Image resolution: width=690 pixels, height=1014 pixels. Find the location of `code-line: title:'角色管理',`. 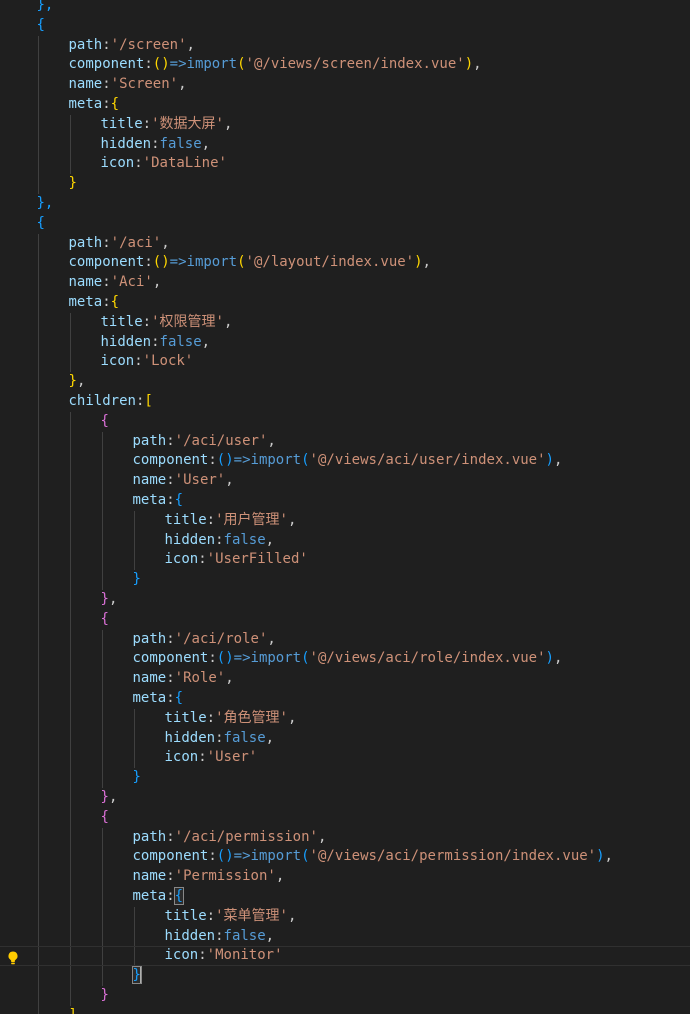

code-line: title:'角色管理', is located at coordinates (345, 718).